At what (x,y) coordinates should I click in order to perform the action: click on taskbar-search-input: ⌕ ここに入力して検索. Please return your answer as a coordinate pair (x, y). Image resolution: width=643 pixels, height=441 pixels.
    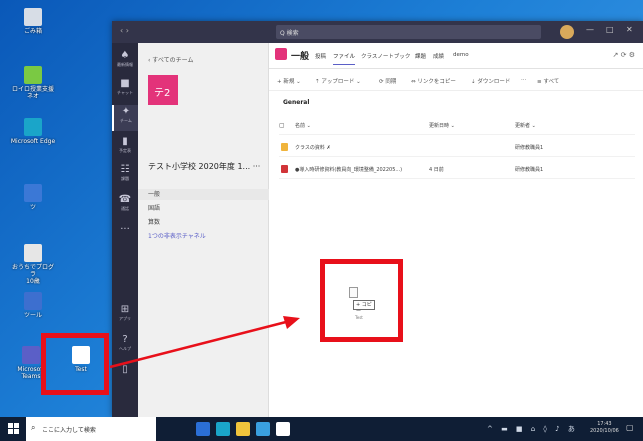
    Looking at the image, I should click on (91, 429).